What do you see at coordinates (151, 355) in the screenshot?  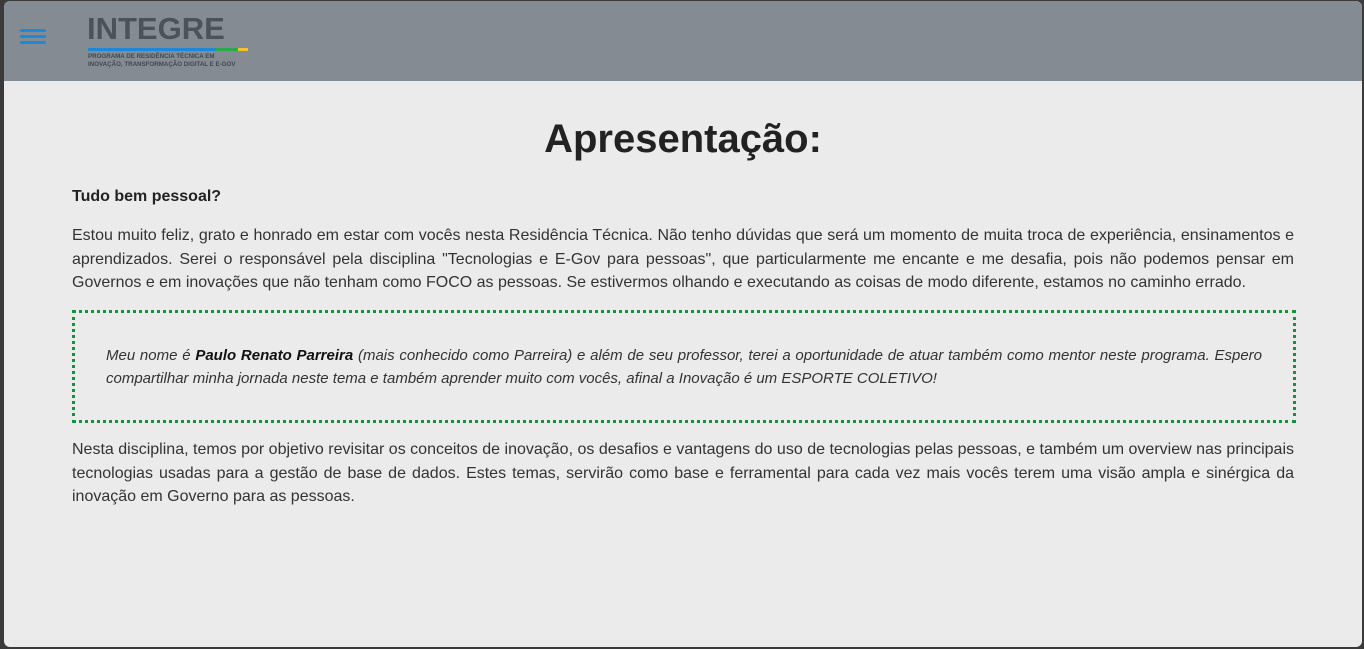 I see `quote-prefix: Meu nome é` at bounding box center [151, 355].